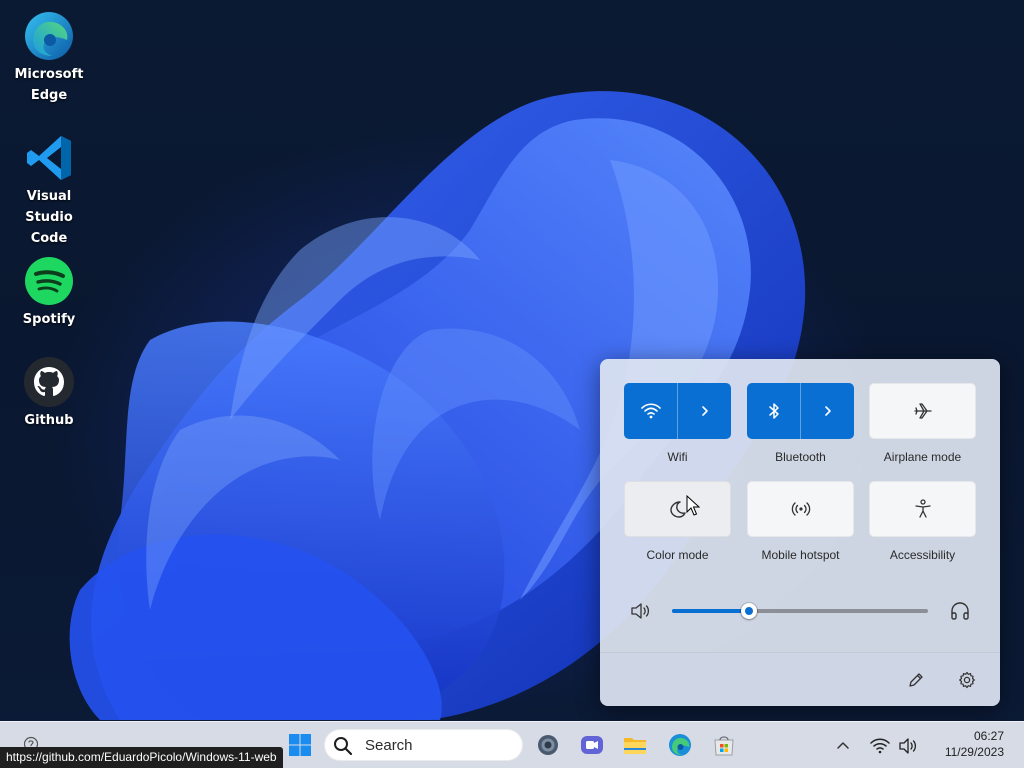  I want to click on tile-airplane-mode: Airplane mode, so click(922, 423).